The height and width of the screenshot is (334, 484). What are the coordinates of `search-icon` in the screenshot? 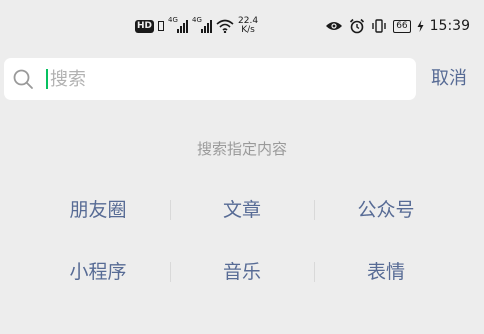 It's located at (23, 79).